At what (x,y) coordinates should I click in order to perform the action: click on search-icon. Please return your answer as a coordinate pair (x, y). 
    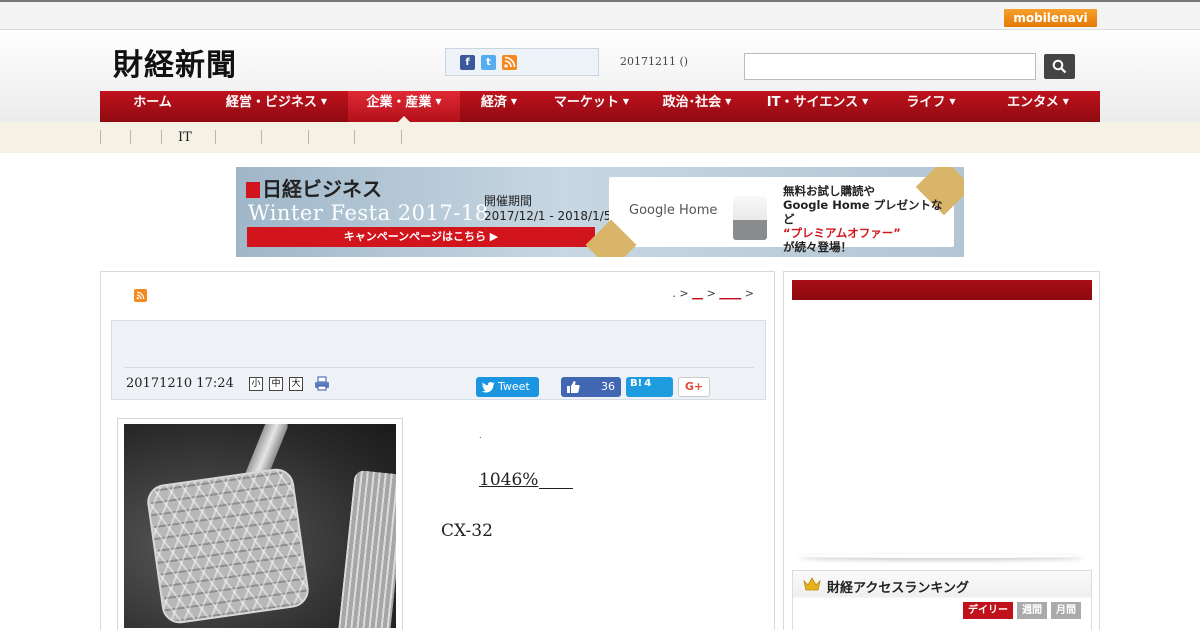
    Looking at the image, I should click on (1059, 66).